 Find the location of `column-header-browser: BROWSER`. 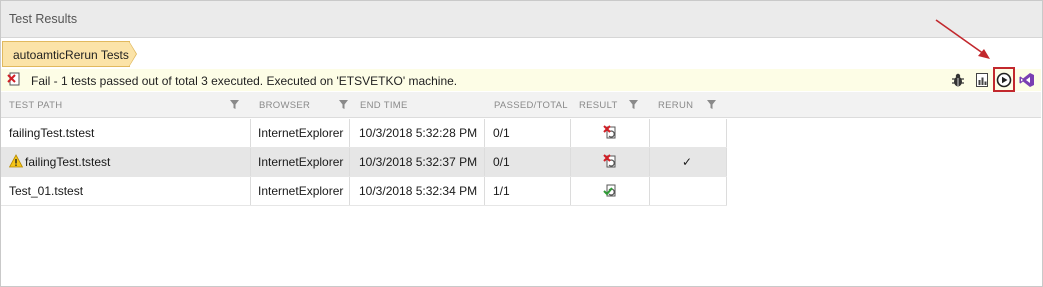

column-header-browser: BROWSER is located at coordinates (284, 105).